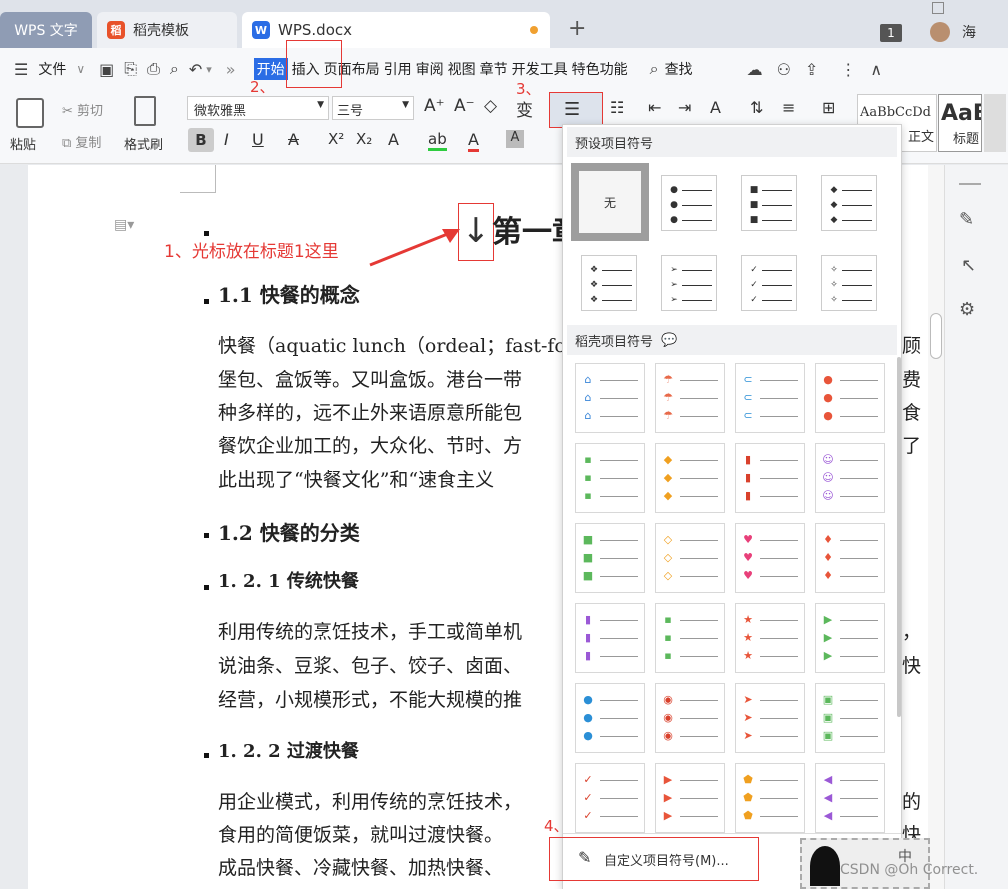  What do you see at coordinates (600, 69) in the screenshot?
I see `tab-features: 特色功能` at bounding box center [600, 69].